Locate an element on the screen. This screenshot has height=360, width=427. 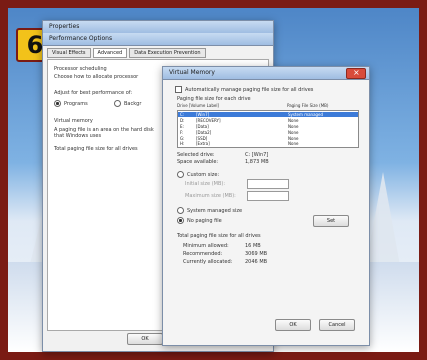
tab-visual-effects: Visual Effects is located at coordinates (69, 53).